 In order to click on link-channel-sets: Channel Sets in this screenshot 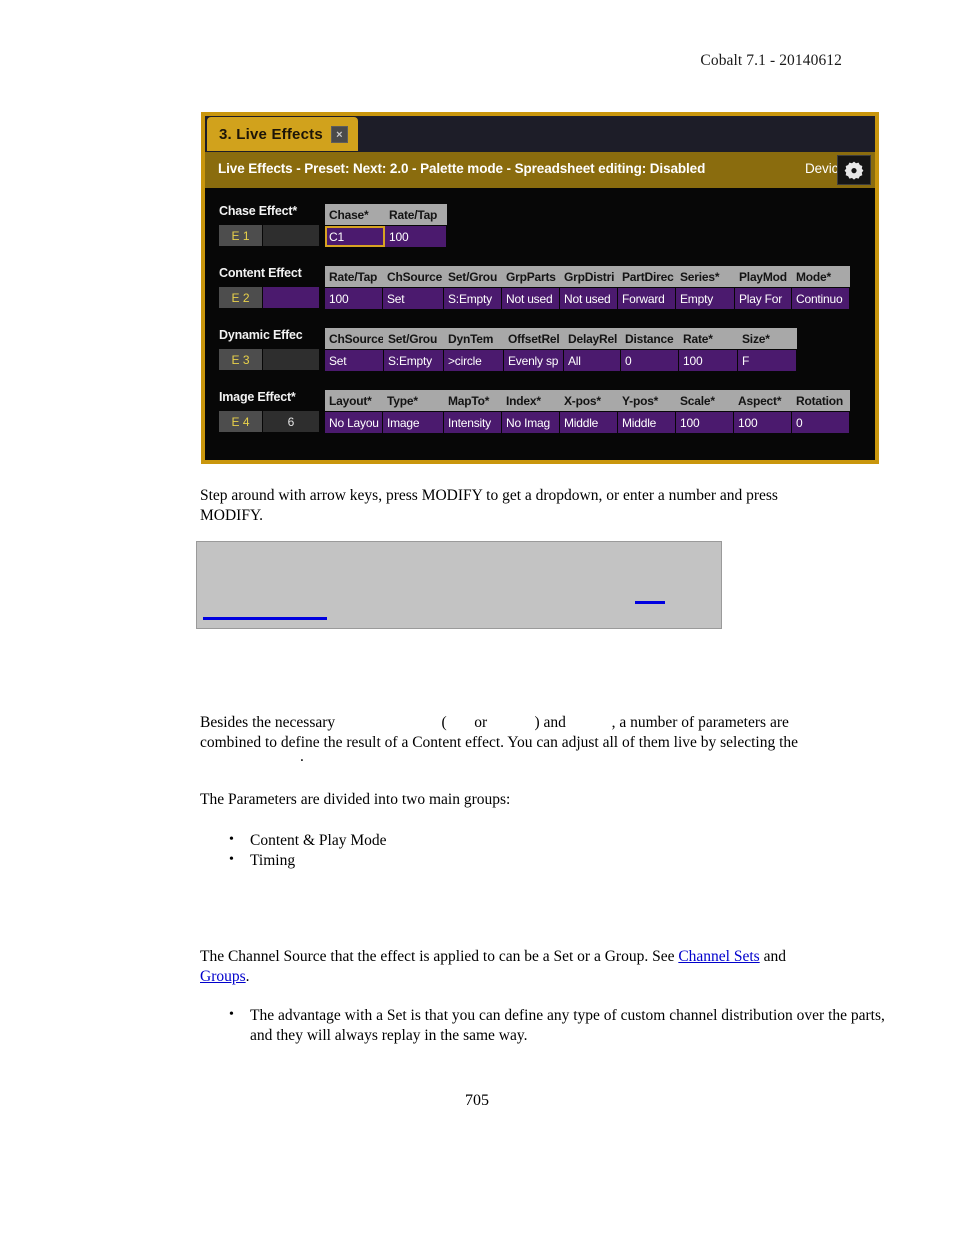, I will do `click(718, 956)`.